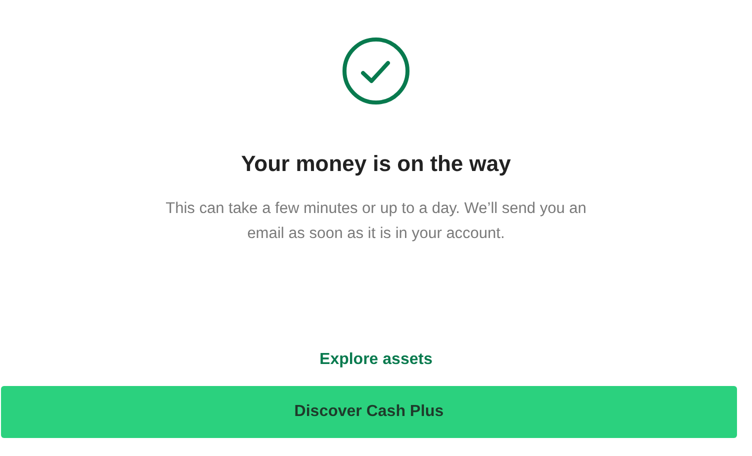 Image resolution: width=752 pixels, height=456 pixels. I want to click on checkmark-circle-icon, so click(376, 71).